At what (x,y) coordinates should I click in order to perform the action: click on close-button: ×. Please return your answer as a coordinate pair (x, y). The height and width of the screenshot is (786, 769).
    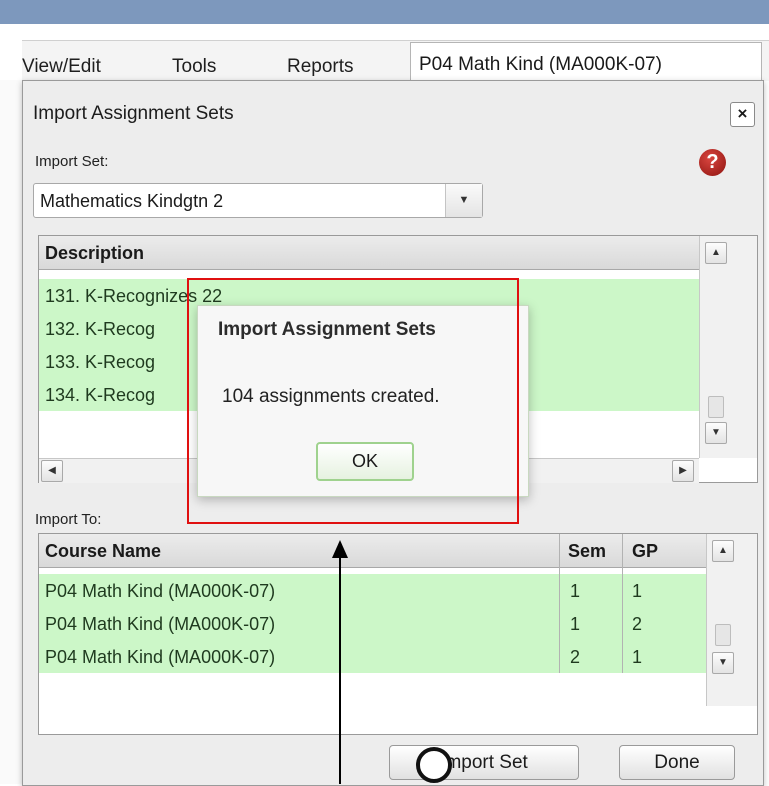
    Looking at the image, I should click on (742, 114).